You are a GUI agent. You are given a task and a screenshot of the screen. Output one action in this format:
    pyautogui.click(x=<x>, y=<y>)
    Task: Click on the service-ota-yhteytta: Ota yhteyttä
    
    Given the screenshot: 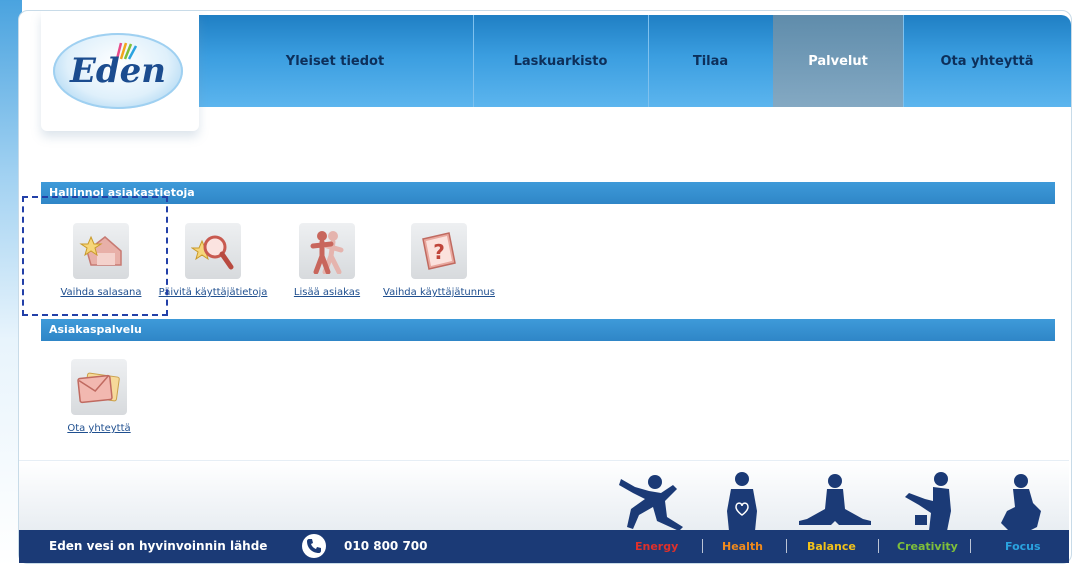 What is the action you would take?
    pyautogui.click(x=99, y=396)
    